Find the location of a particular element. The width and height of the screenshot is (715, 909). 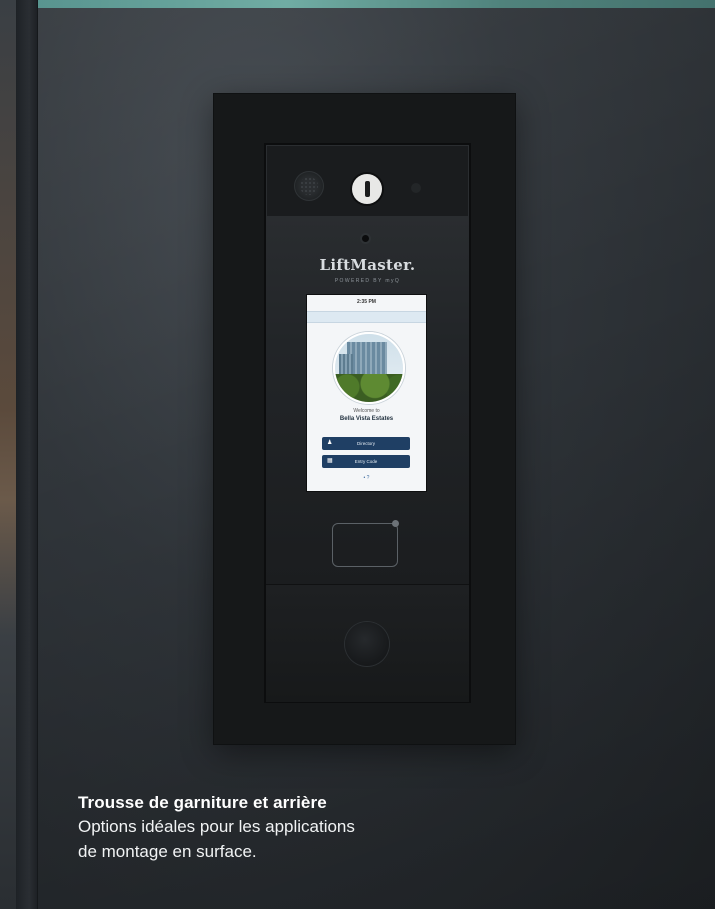

nfc-indicator-icon is located at coordinates (395, 523).